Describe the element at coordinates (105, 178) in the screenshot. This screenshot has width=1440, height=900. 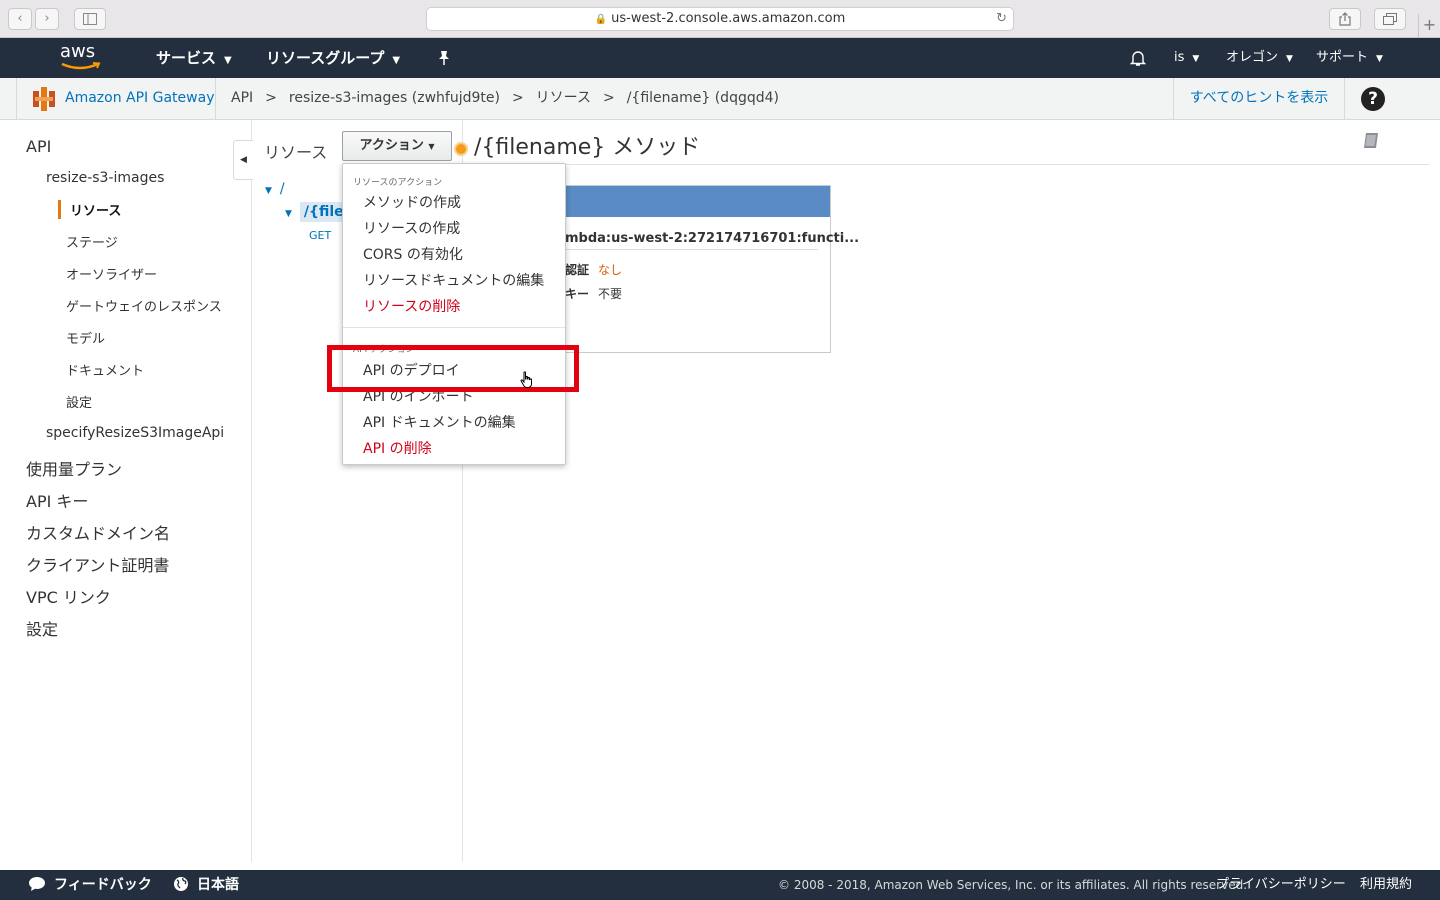
I see `sidebar-item-api-name: resize-s3-images` at that location.